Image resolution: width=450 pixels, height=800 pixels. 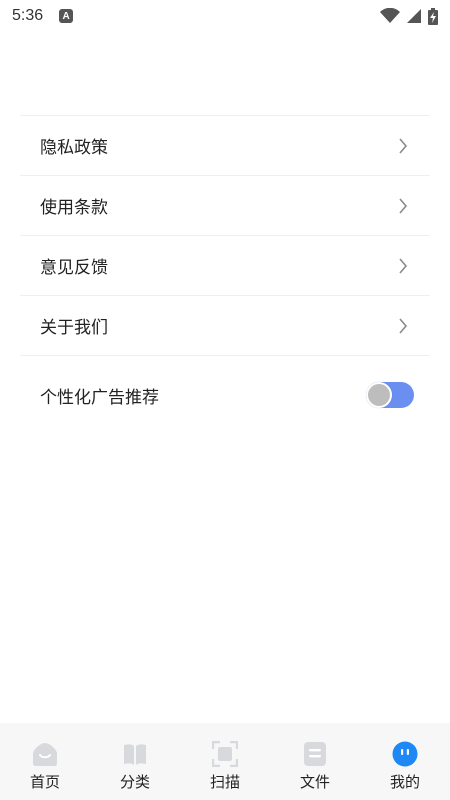 What do you see at coordinates (134, 782) in the screenshot?
I see `nav-label: 分类` at bounding box center [134, 782].